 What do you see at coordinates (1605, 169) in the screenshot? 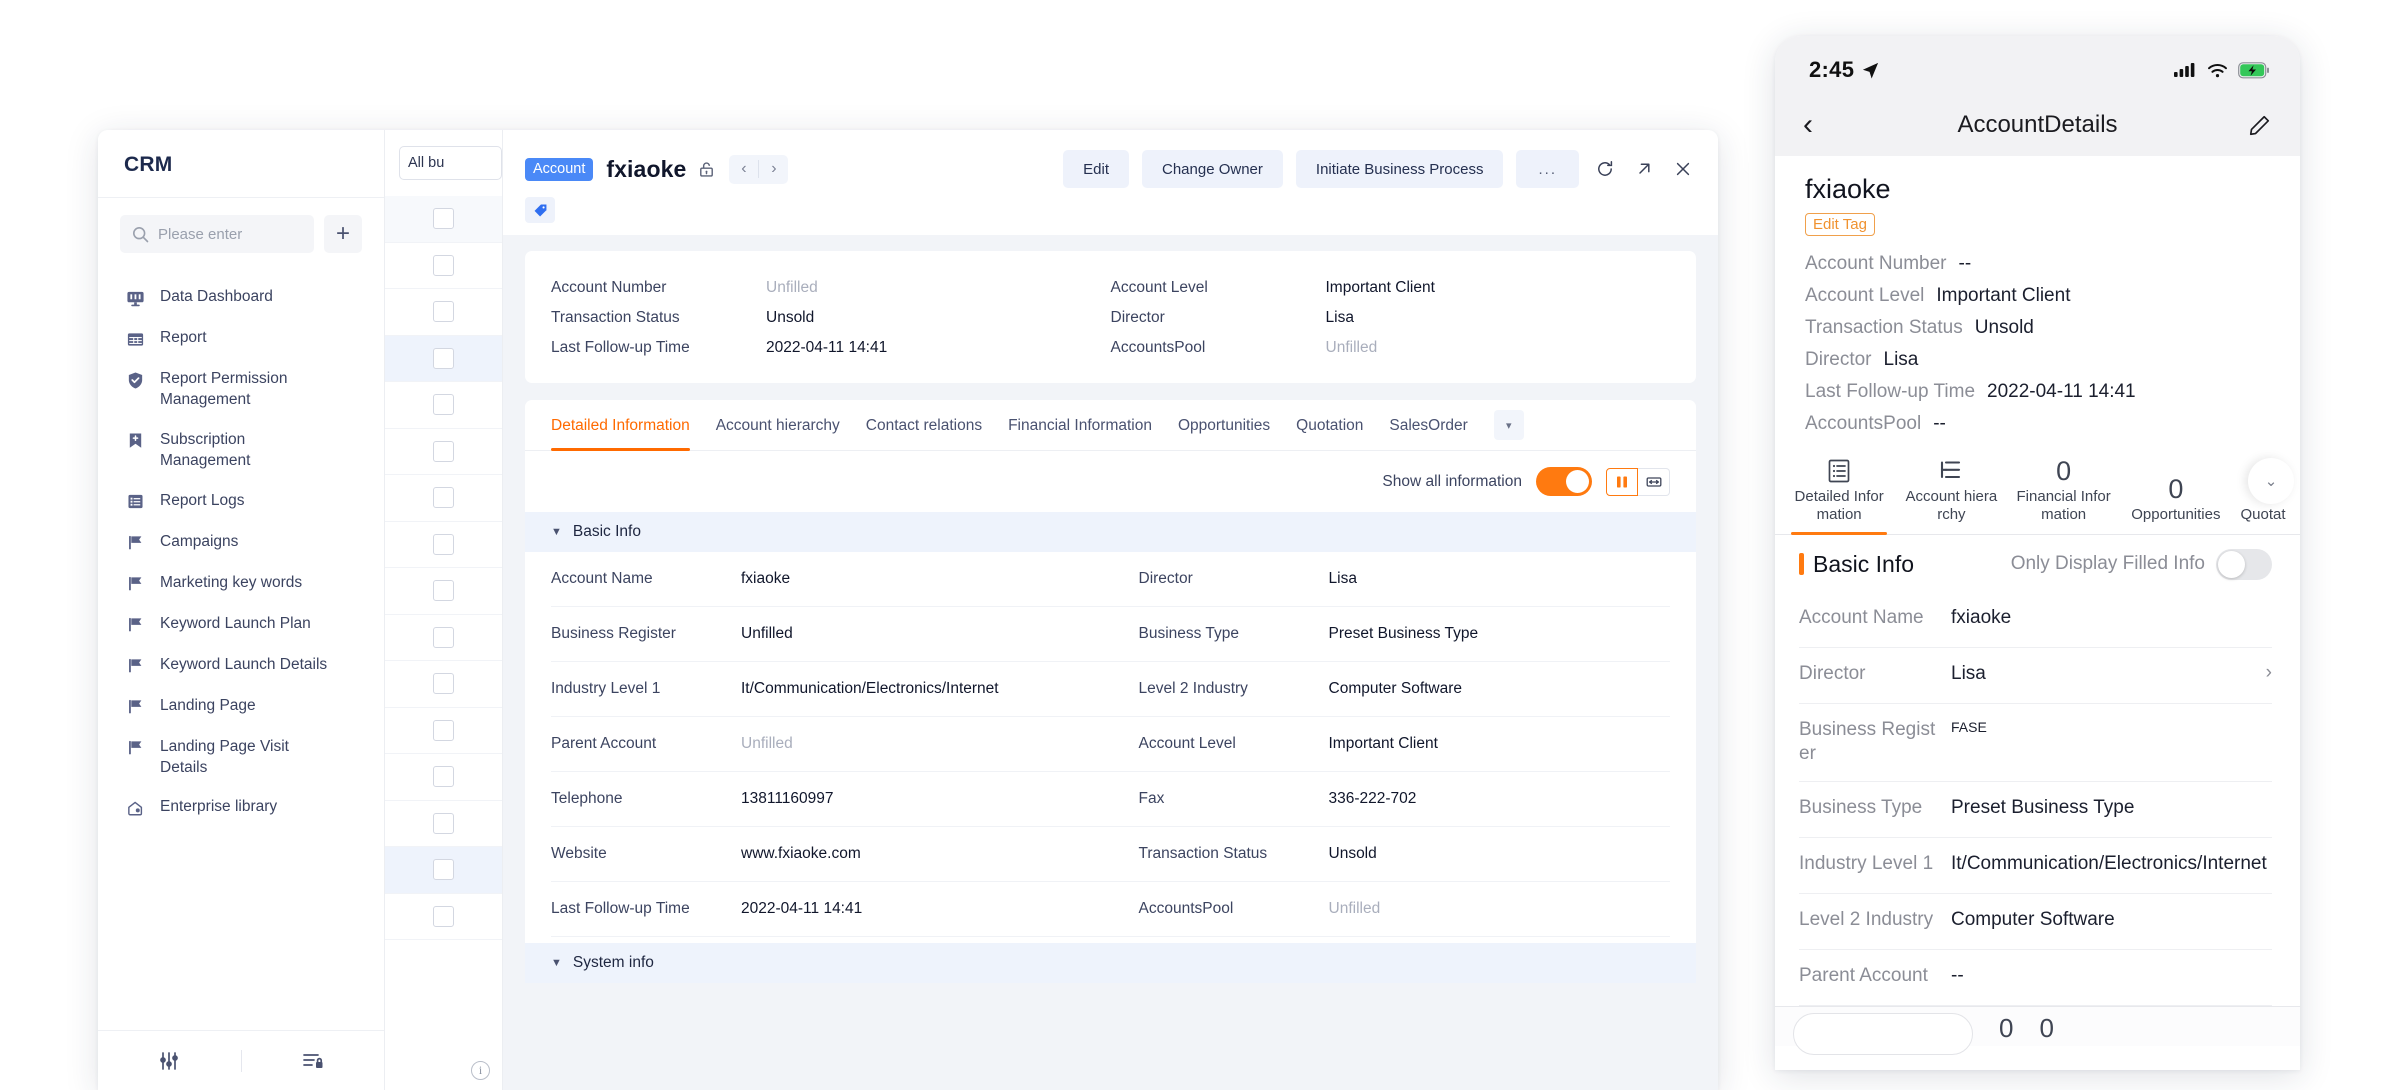
I see `refresh-icon` at bounding box center [1605, 169].